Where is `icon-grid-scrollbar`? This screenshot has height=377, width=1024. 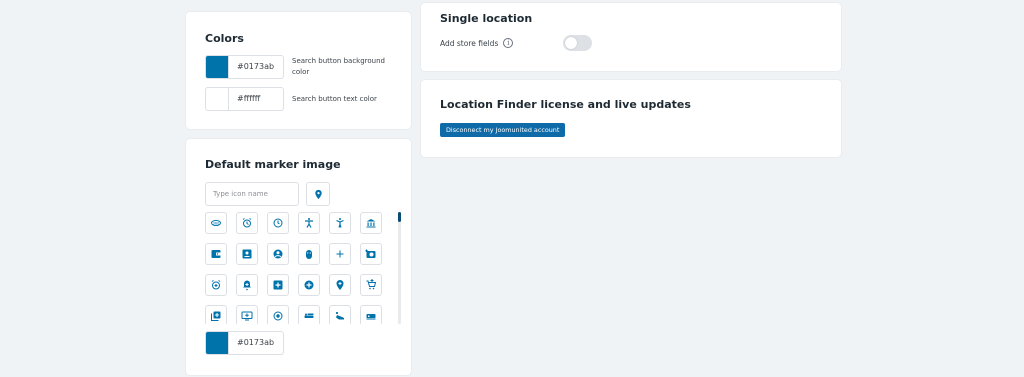 icon-grid-scrollbar is located at coordinates (399, 268).